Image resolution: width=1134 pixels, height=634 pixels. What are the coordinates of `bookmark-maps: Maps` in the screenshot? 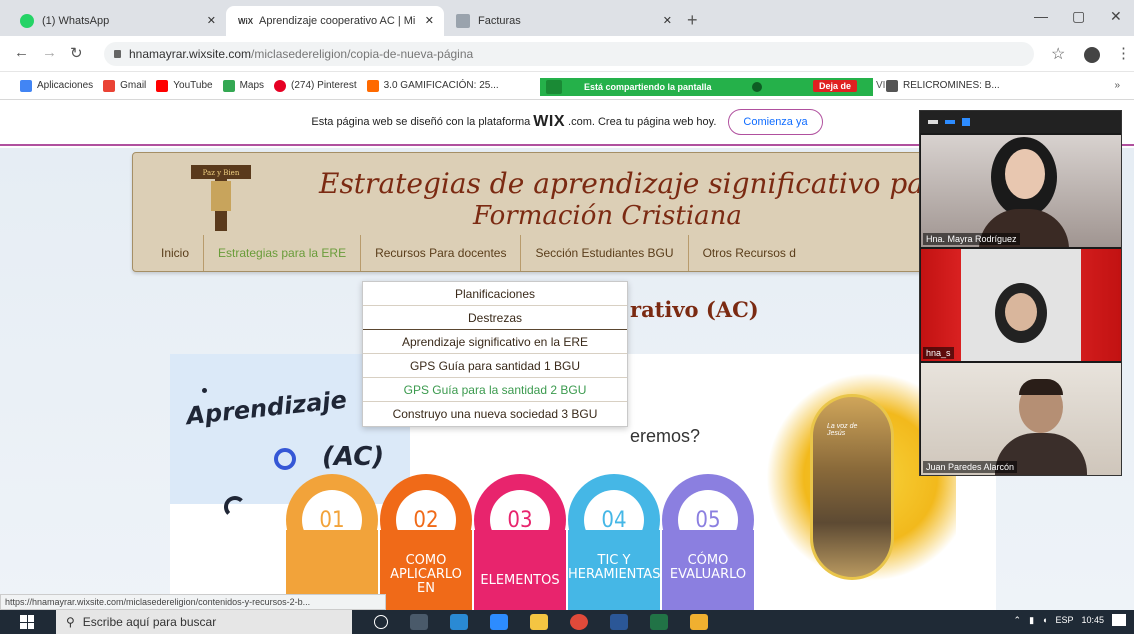 It's located at (243, 85).